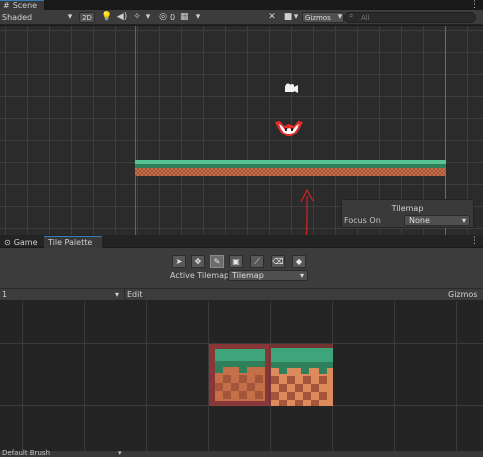 The width and height of the screenshot is (483, 457). What do you see at coordinates (135, 294) in the screenshot?
I see `palette-edit-button: Edit` at bounding box center [135, 294].